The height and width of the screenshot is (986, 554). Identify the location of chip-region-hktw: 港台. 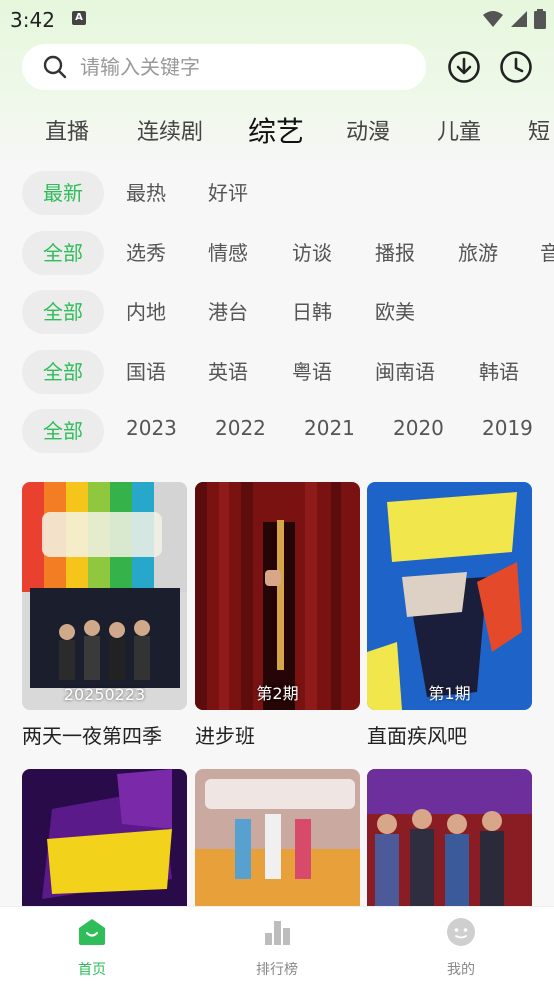
(228, 312).